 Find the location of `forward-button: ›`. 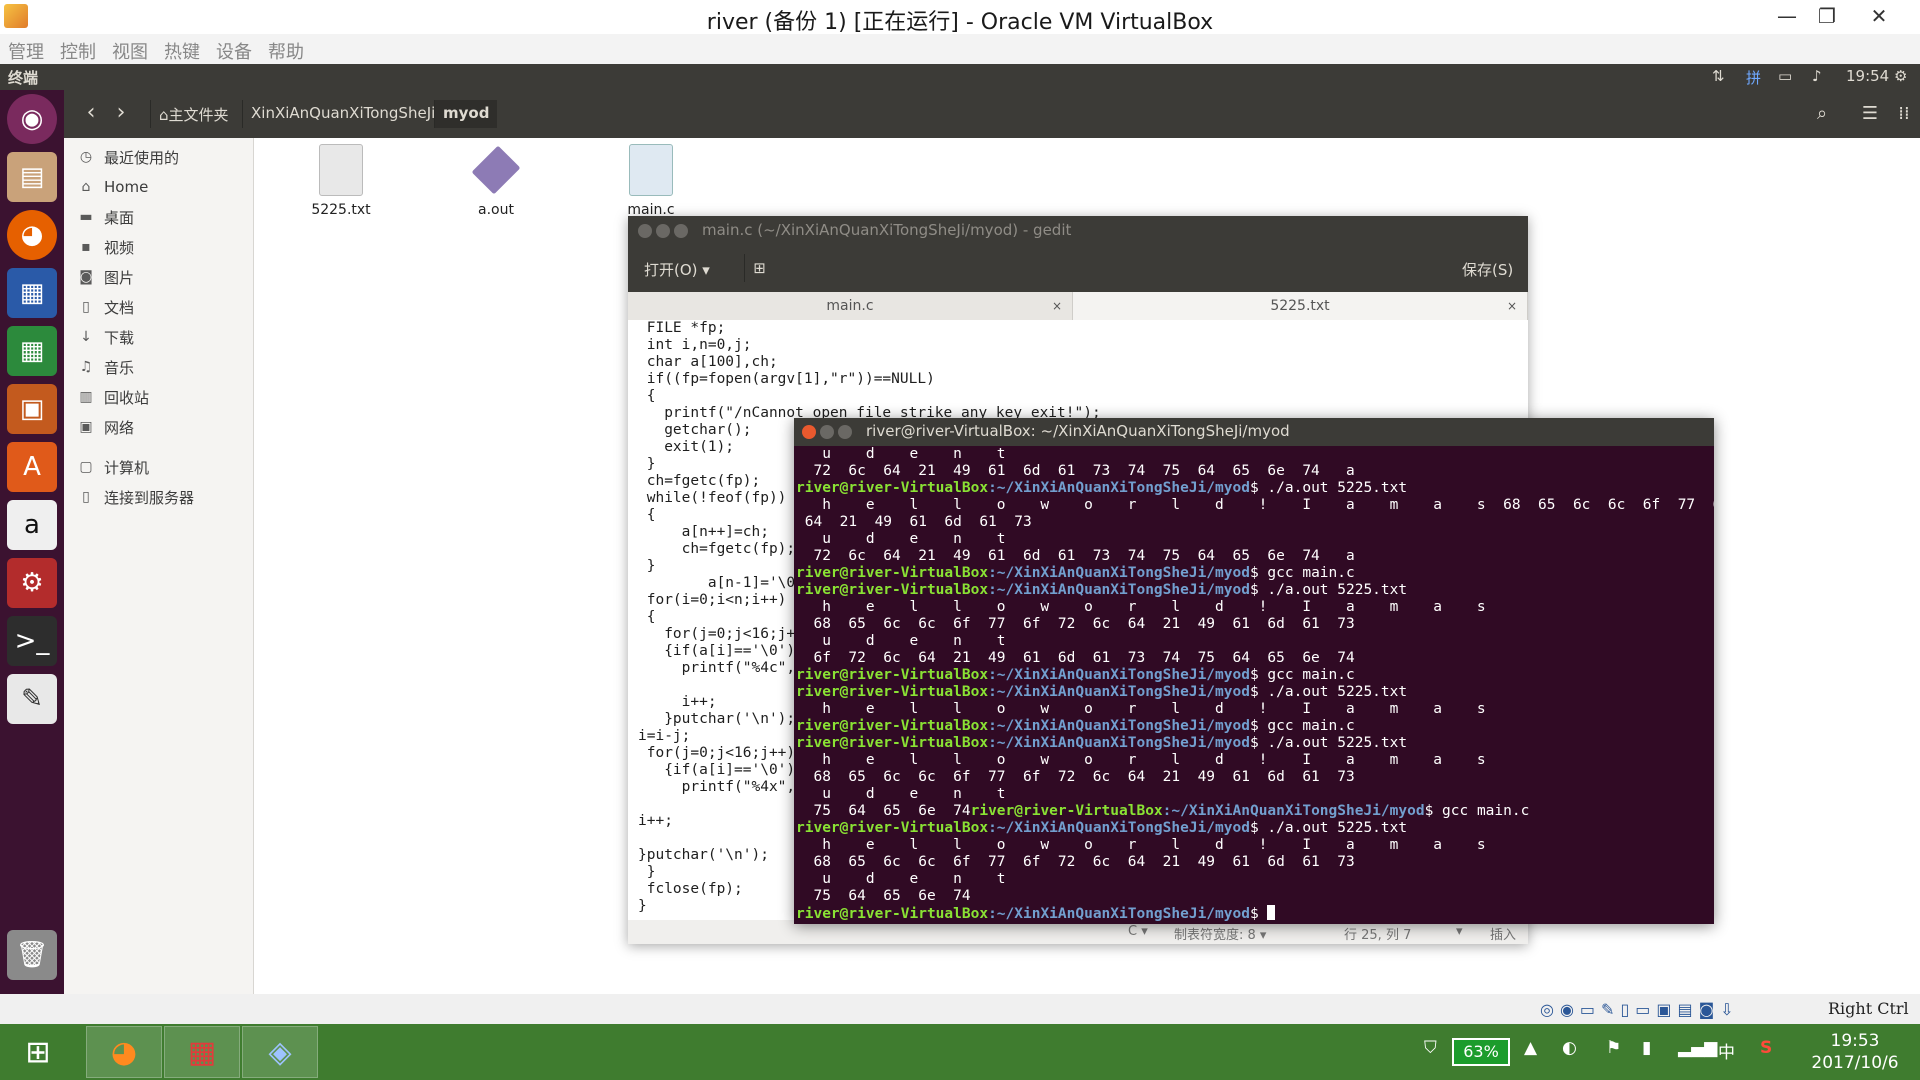

forward-button: › is located at coordinates (121, 113).